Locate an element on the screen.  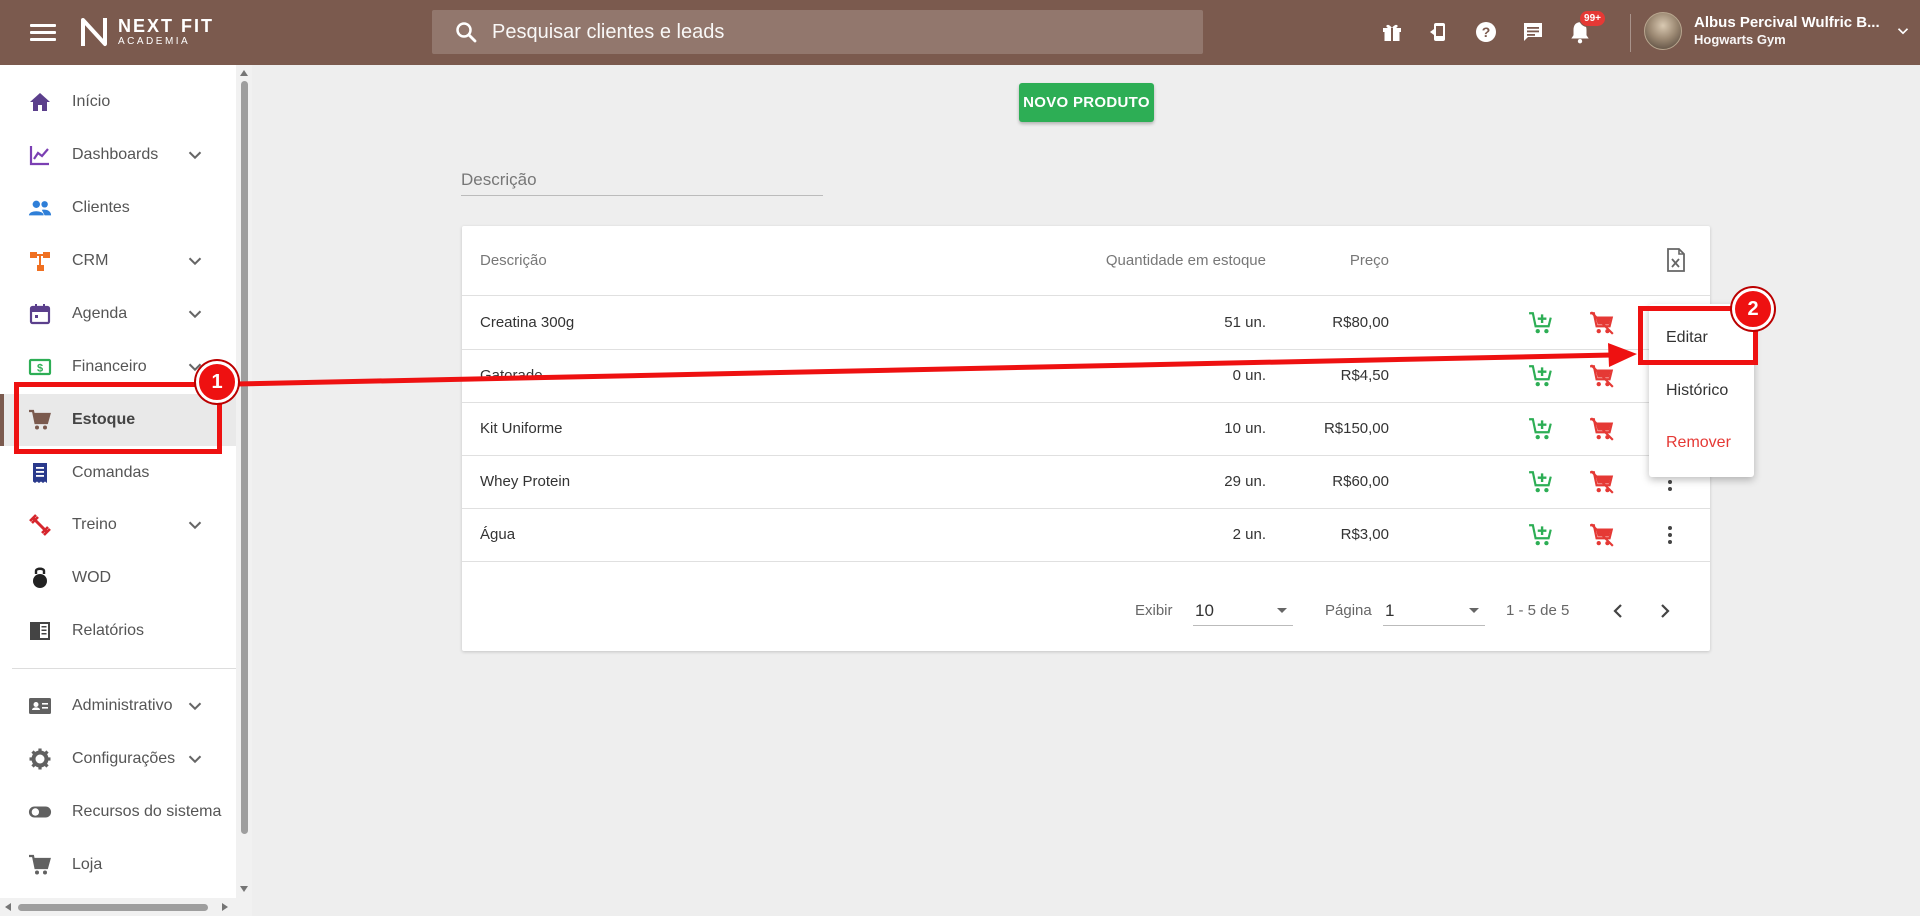
sidebar-horizontal-scrollbar is located at coordinates (118, 907).